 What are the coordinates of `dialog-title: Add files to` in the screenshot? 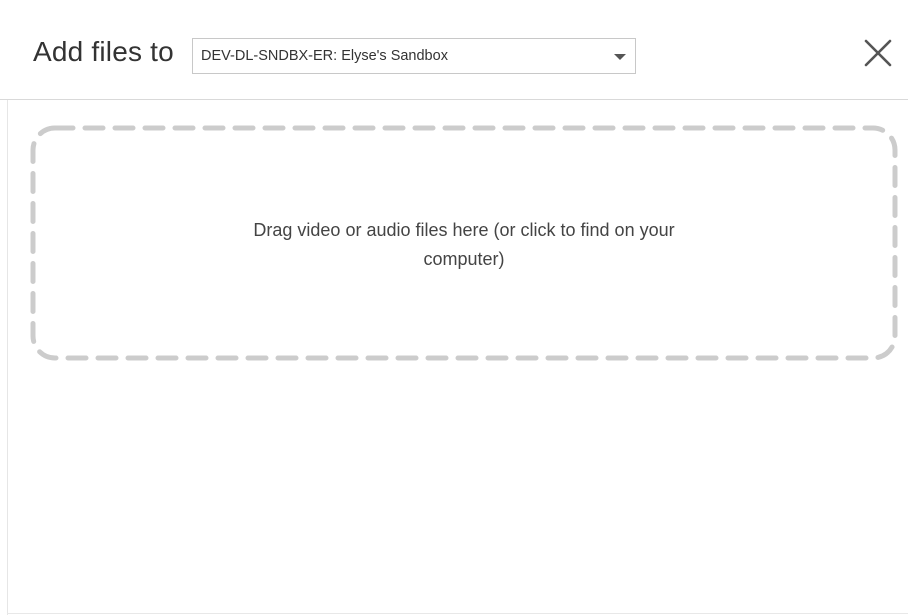 It's located at (103, 51).